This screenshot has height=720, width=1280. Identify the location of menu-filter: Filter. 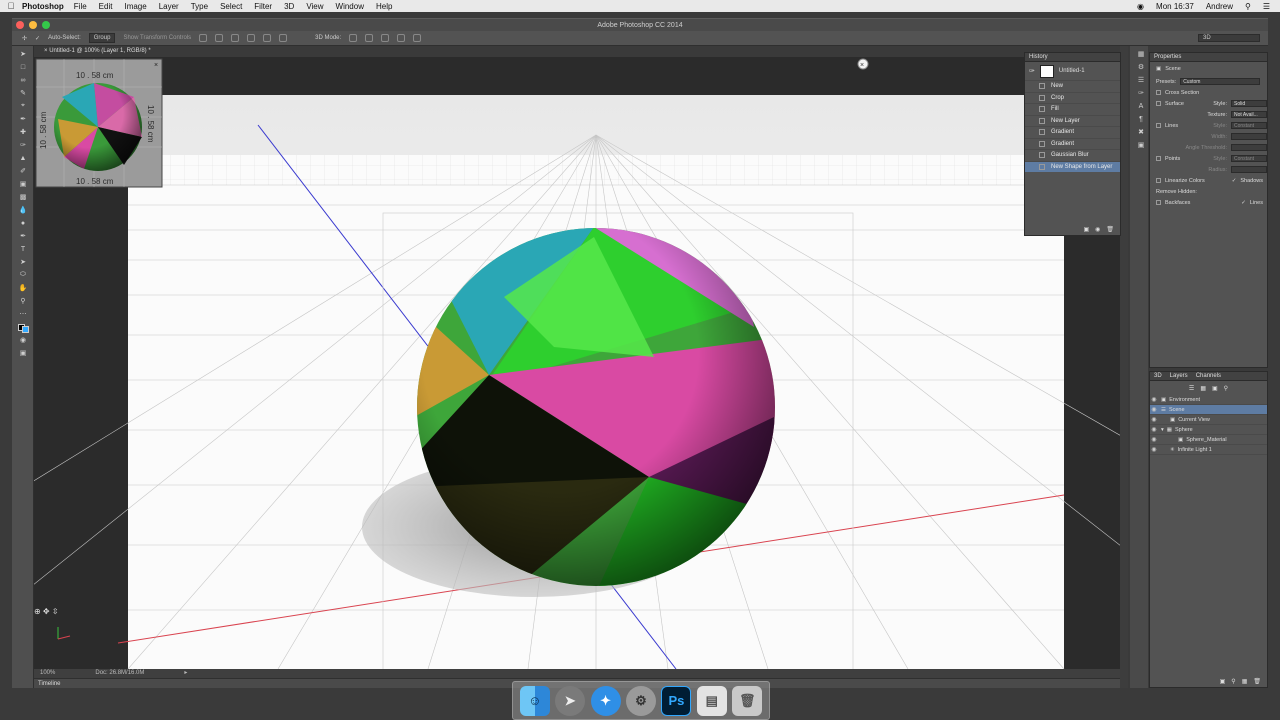
(263, 6).